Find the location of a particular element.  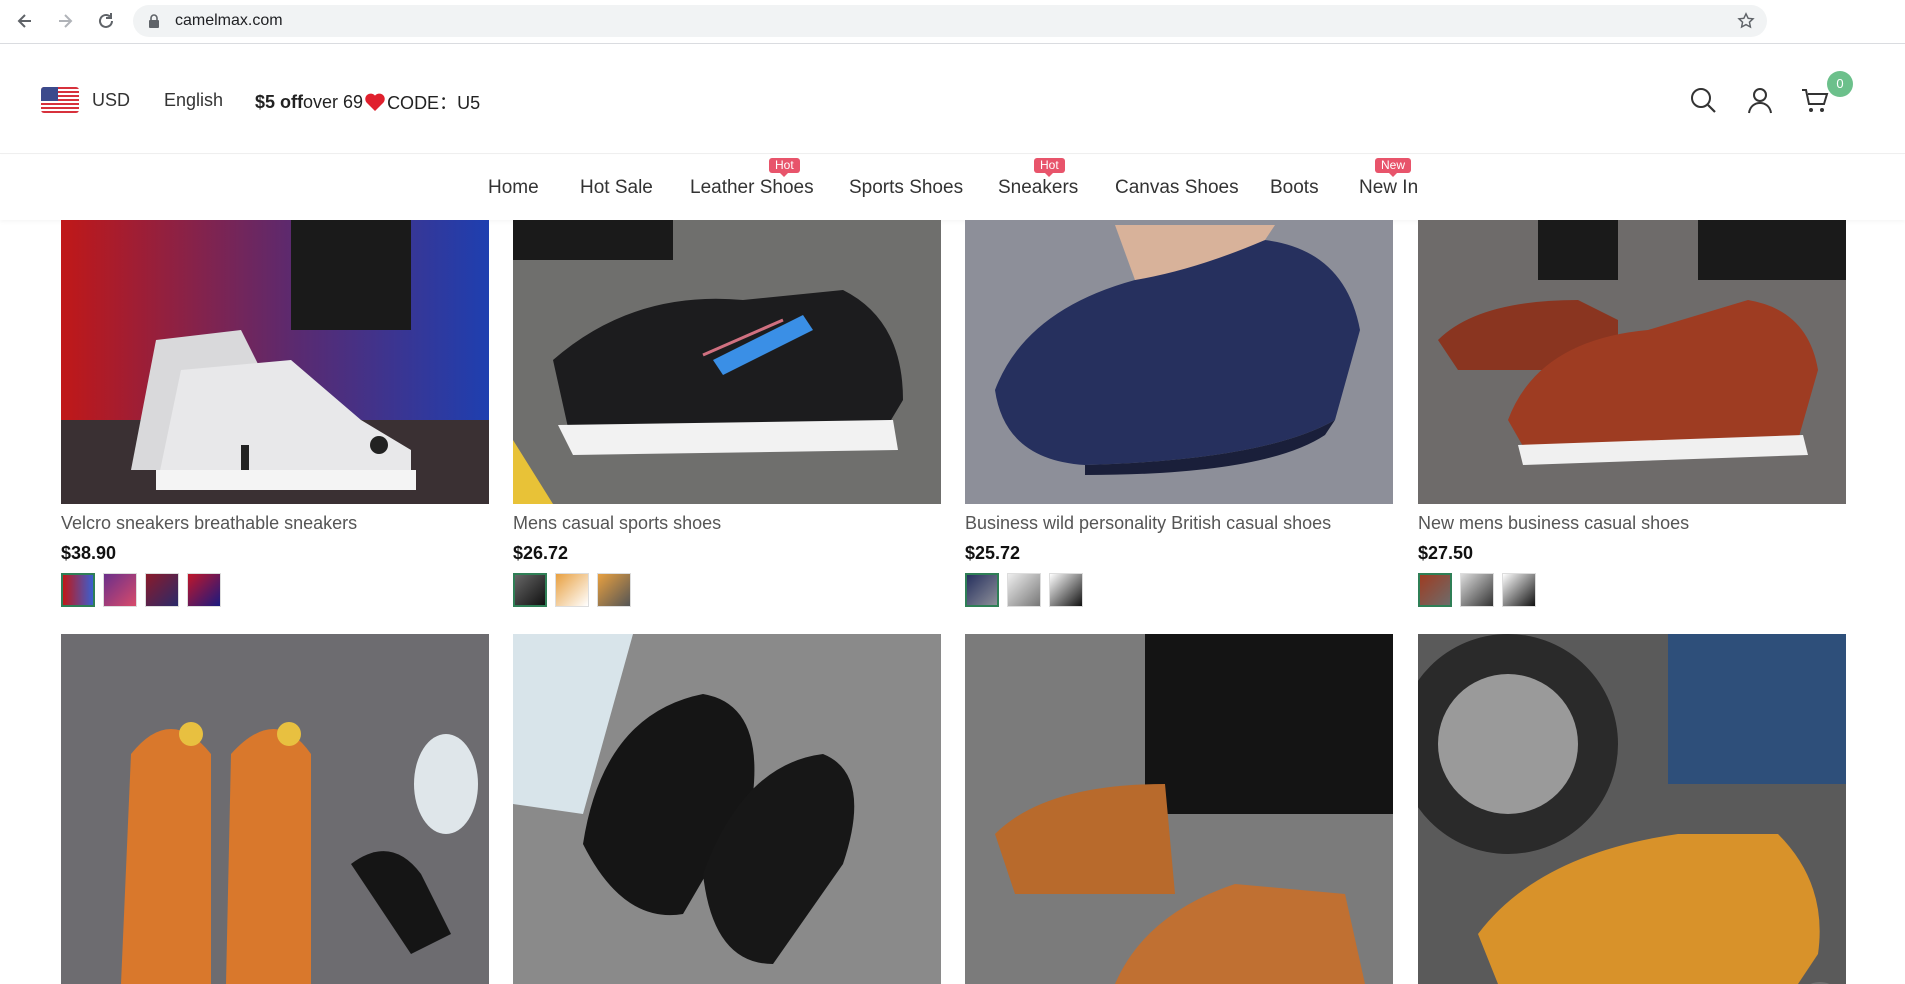

product-card: Mens casual sports shoes $26.72 is located at coordinates (727, 413).